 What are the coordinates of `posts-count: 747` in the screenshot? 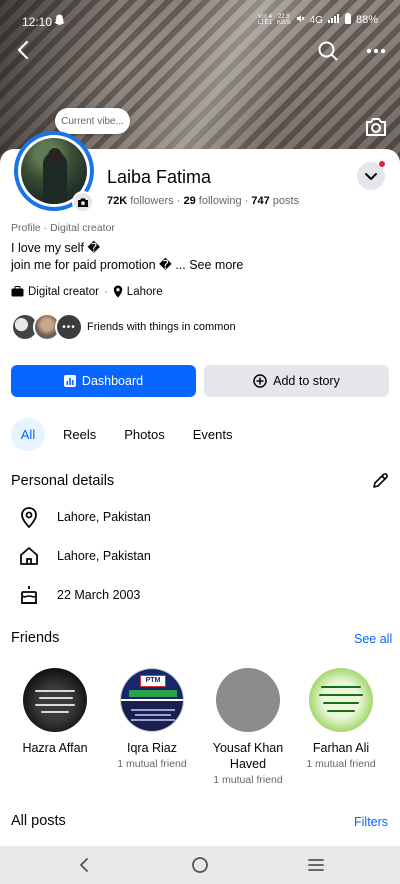 It's located at (260, 201).